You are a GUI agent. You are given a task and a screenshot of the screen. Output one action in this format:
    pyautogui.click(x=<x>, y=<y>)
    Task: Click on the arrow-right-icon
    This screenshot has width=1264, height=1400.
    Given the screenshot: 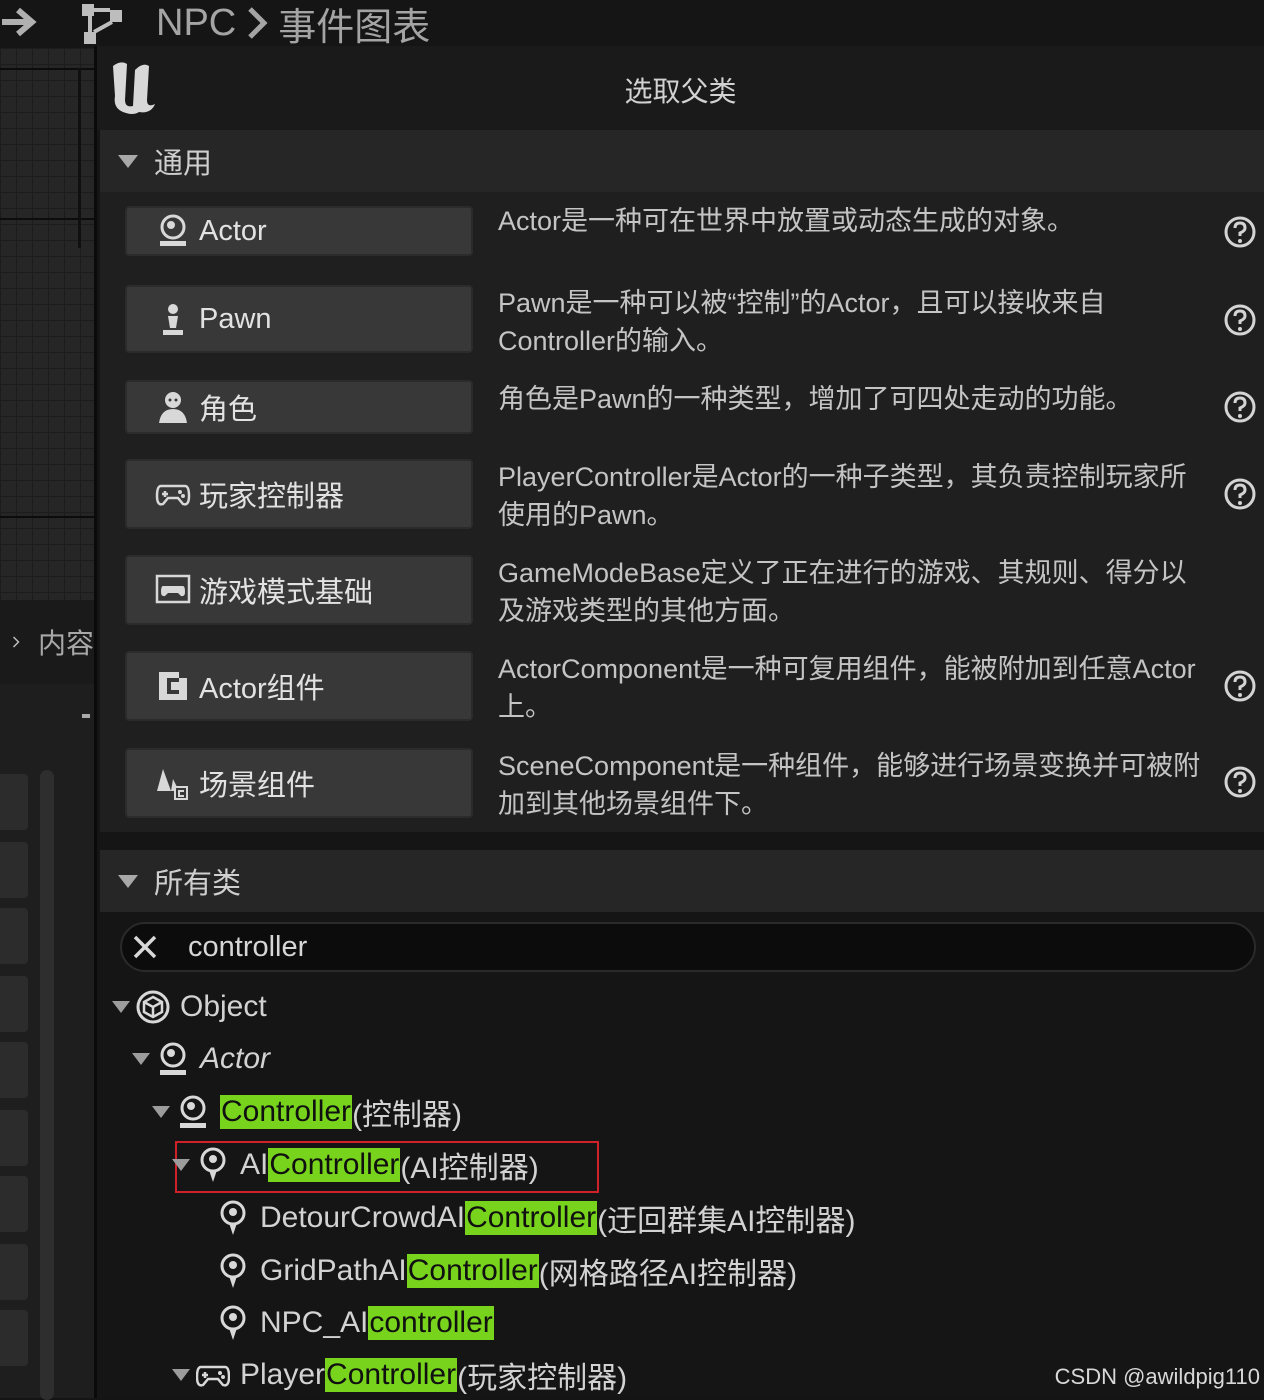 What is the action you would take?
    pyautogui.click(x=20, y=22)
    